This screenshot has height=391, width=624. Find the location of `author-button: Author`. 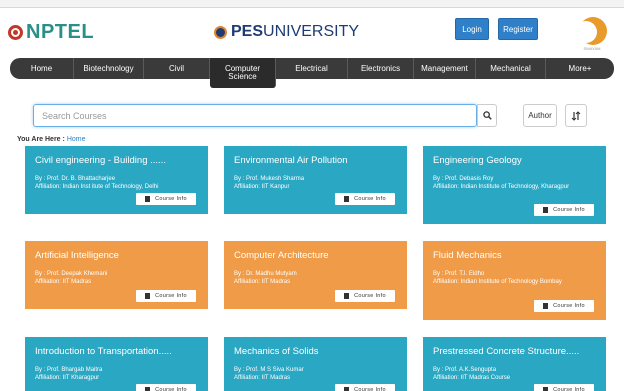

author-button: Author is located at coordinates (540, 115).